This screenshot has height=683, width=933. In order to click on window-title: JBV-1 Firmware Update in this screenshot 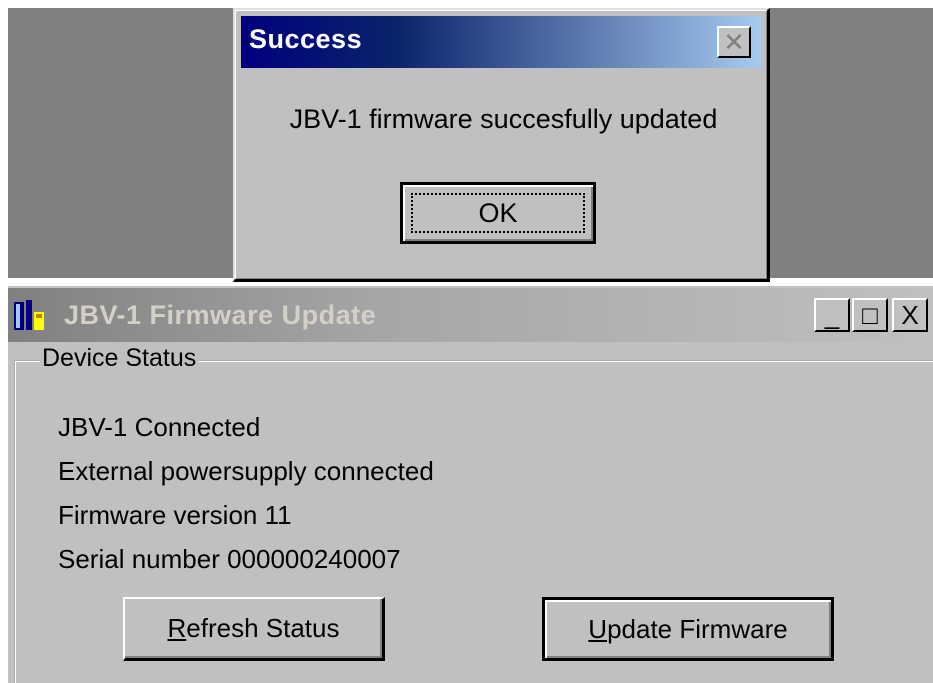, I will do `click(220, 315)`.